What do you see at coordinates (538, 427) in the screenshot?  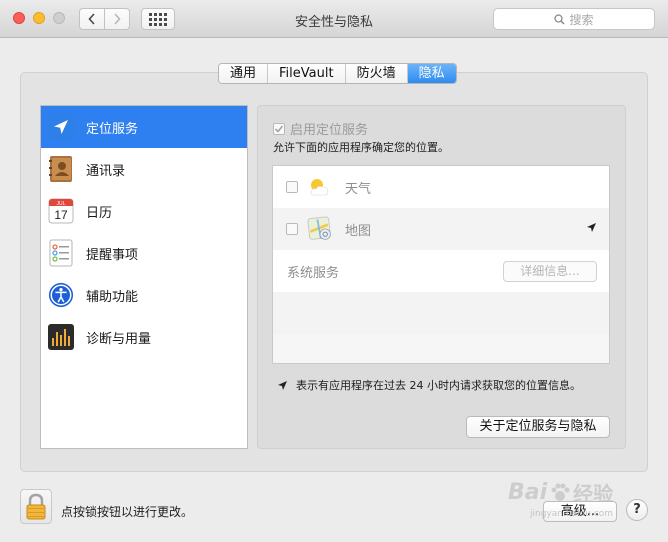 I see `about-location-privacy-button: 关于定位服务与隐私` at bounding box center [538, 427].